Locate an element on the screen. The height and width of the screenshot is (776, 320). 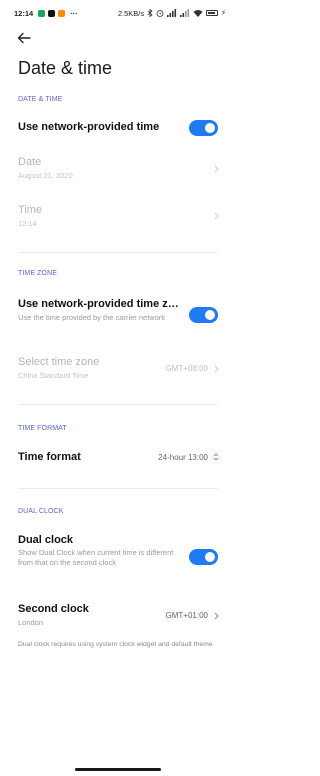
row-value: GMT+08:00 is located at coordinates (186, 368).